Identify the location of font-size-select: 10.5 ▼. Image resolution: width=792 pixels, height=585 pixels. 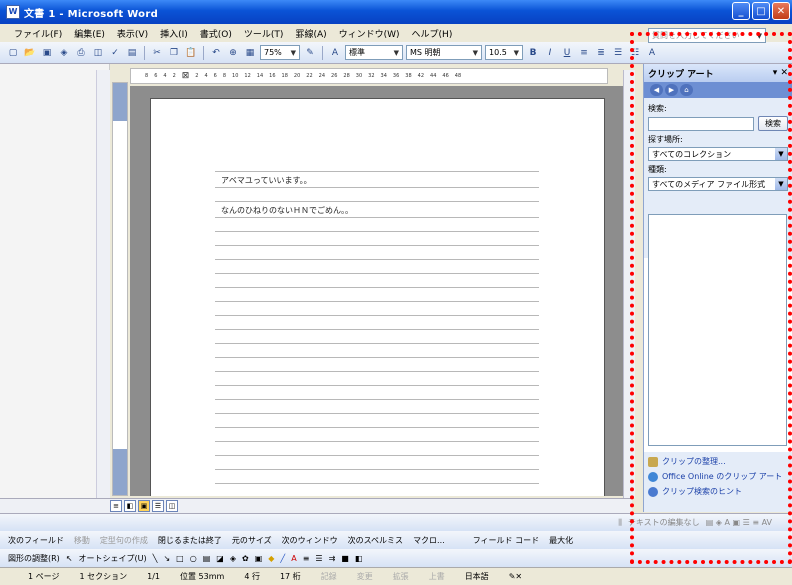
(504, 52).